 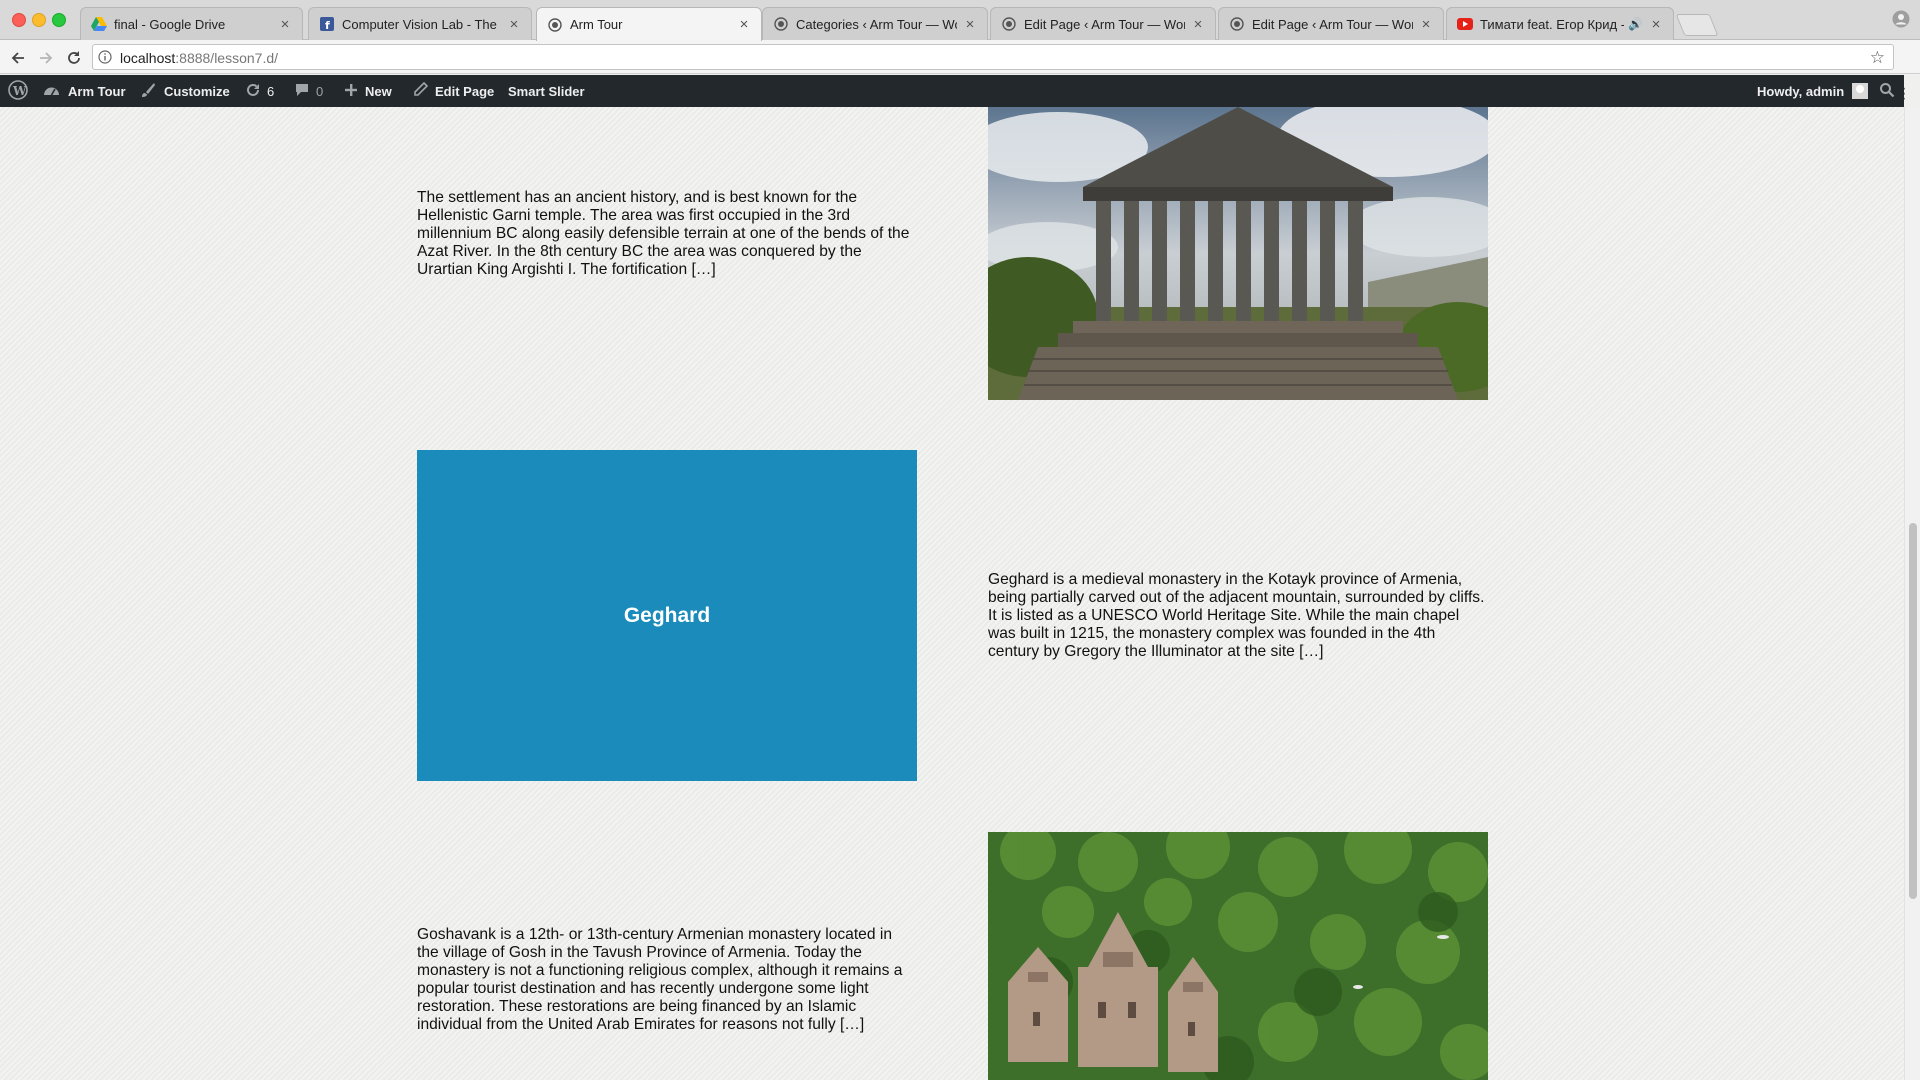 What do you see at coordinates (465, 91) in the screenshot?
I see `edit-page-label: Edit Page` at bounding box center [465, 91].